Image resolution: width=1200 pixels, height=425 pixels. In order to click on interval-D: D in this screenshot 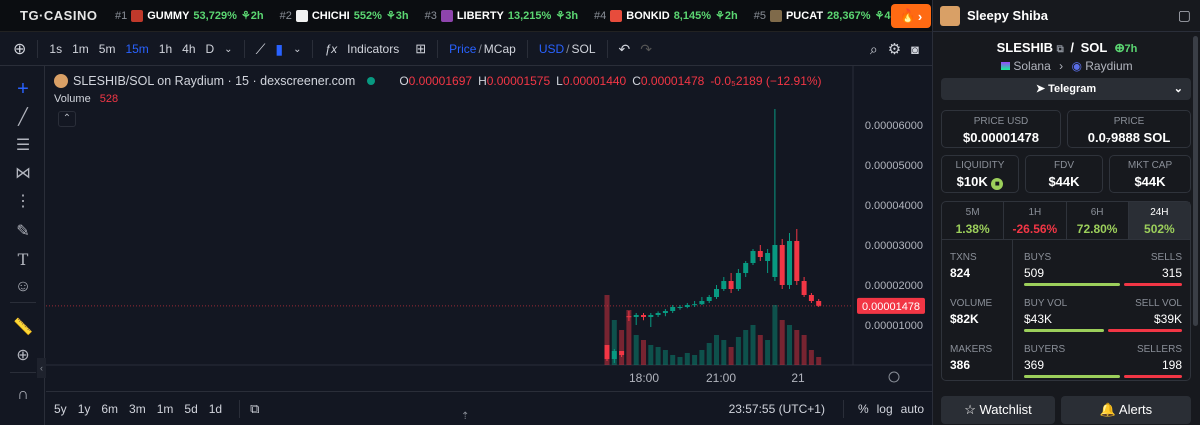, I will do `click(210, 49)`.